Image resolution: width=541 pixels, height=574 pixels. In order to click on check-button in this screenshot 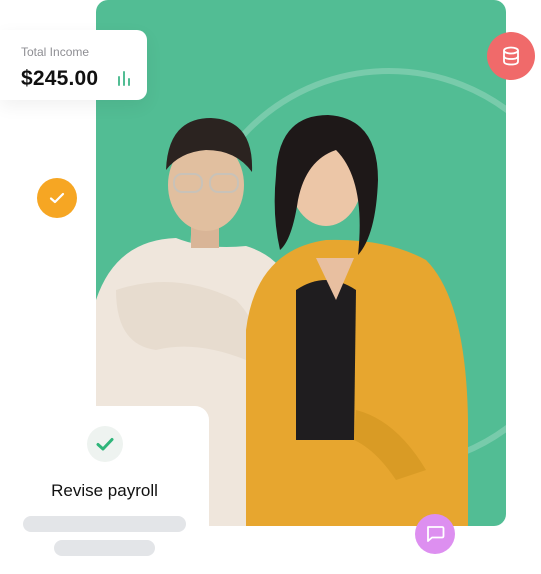, I will do `click(57, 198)`.